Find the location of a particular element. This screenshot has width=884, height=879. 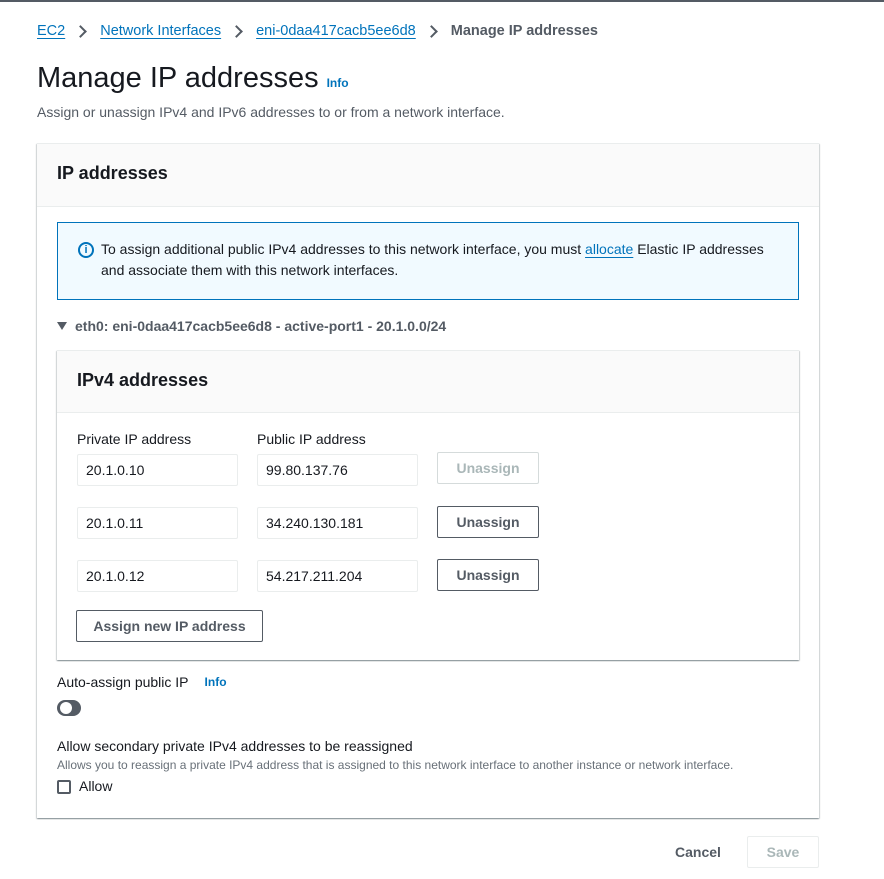

public-ip-field: 54.217.211.204 is located at coordinates (337, 576).